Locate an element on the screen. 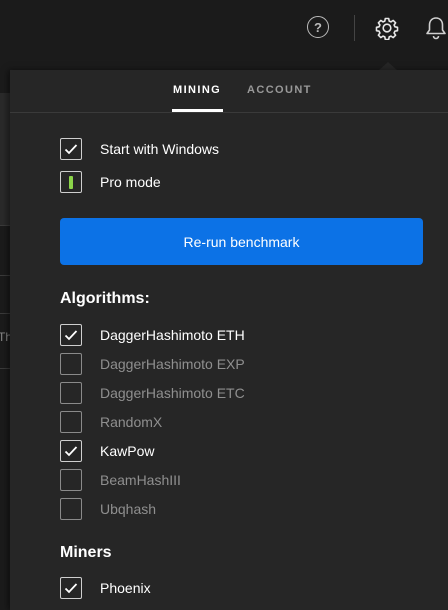 The image size is (448, 610). toolbar-divider is located at coordinates (354, 28).